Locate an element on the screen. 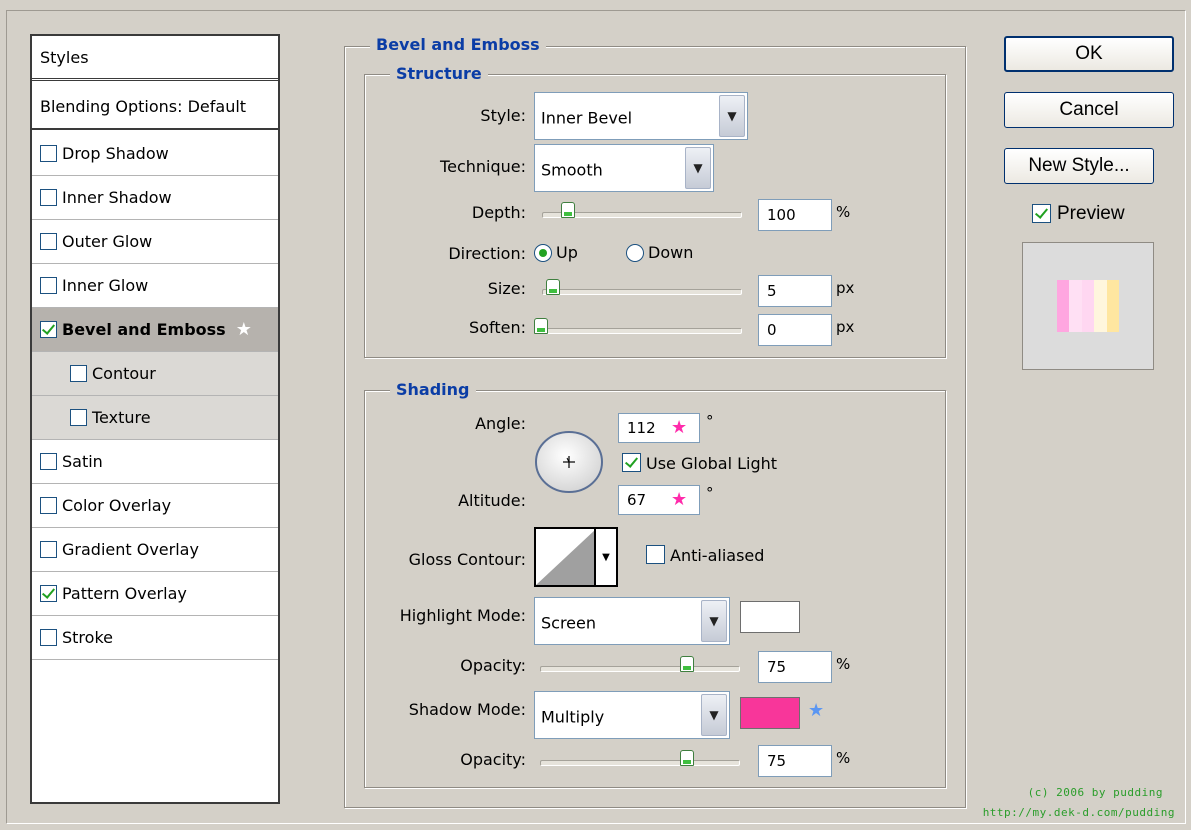 The image size is (1191, 830). credit-line-2: http://my.dek-d.com/pudding is located at coordinates (1078, 812).